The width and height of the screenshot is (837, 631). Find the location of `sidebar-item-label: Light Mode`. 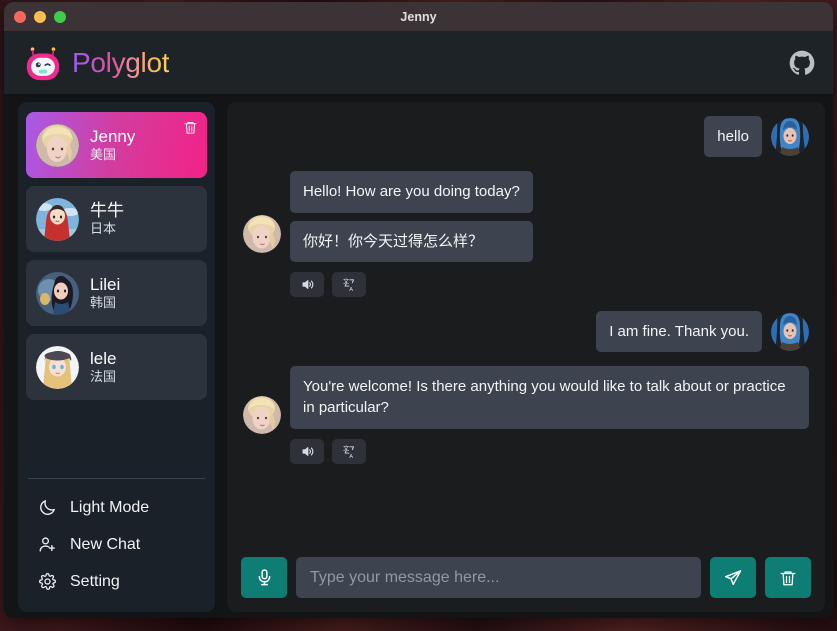

sidebar-item-label: Light Mode is located at coordinates (110, 507).